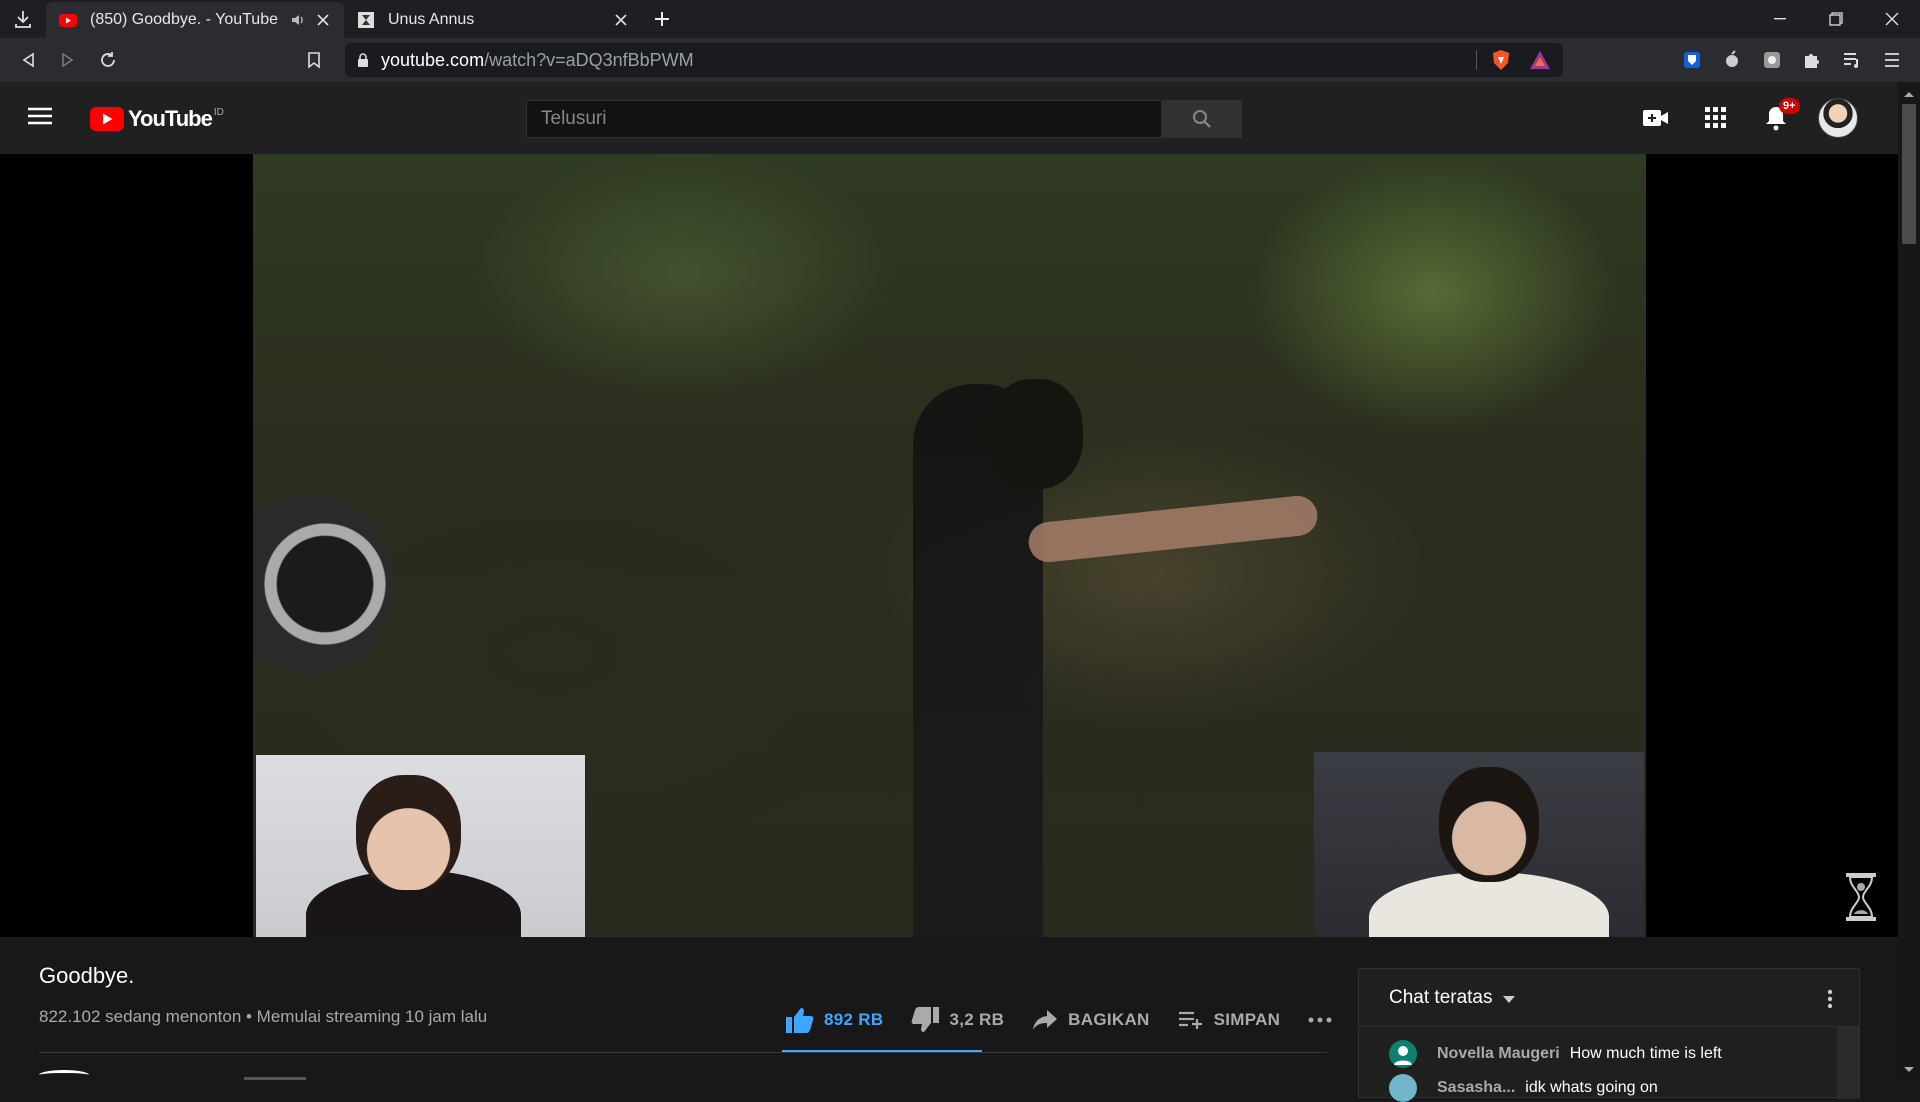 The width and height of the screenshot is (1920, 1102). Describe the element at coordinates (1892, 60) in the screenshot. I see `browser-menu-icon` at that location.